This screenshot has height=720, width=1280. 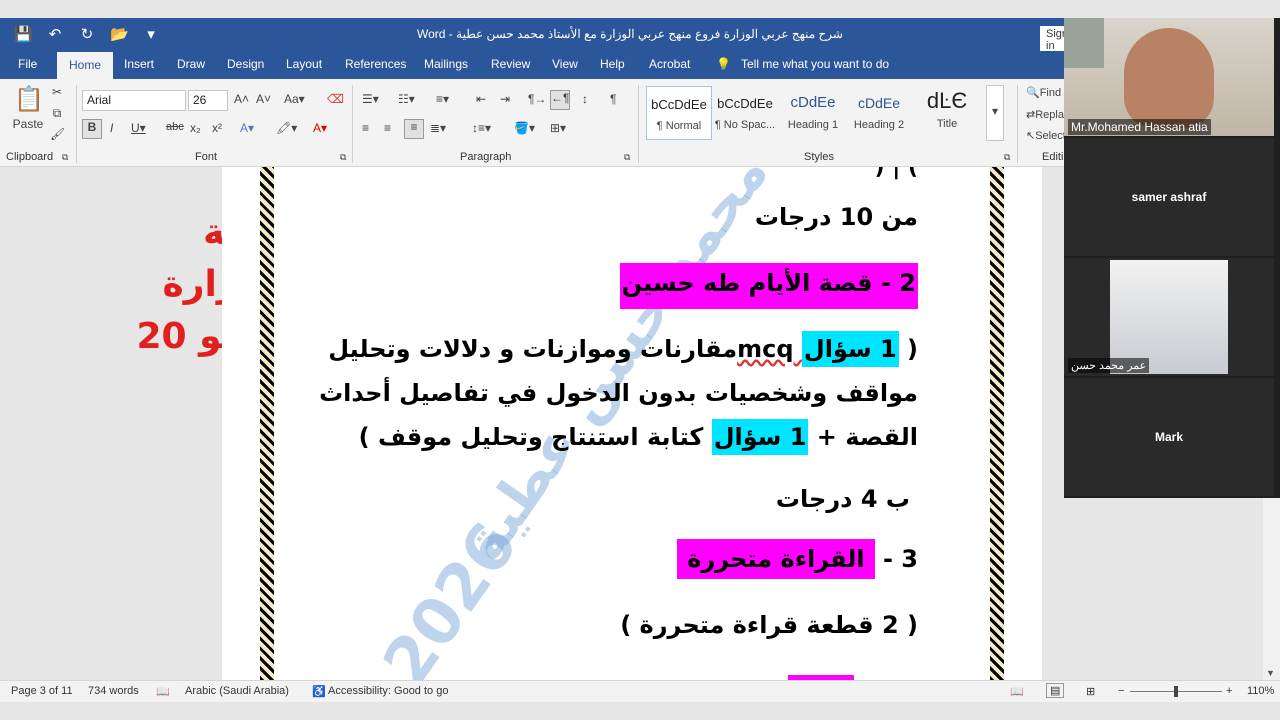 What do you see at coordinates (57, 134) in the screenshot?
I see `format-painter-icon: 🖌` at bounding box center [57, 134].